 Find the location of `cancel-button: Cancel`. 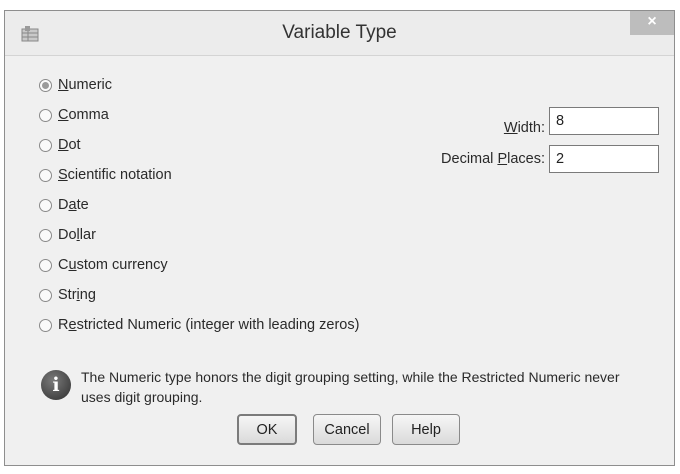

cancel-button: Cancel is located at coordinates (347, 429).